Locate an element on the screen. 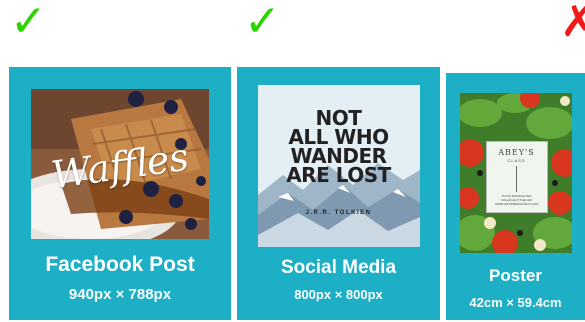  cross-mark-icon: ✗ is located at coordinates (572, 23).